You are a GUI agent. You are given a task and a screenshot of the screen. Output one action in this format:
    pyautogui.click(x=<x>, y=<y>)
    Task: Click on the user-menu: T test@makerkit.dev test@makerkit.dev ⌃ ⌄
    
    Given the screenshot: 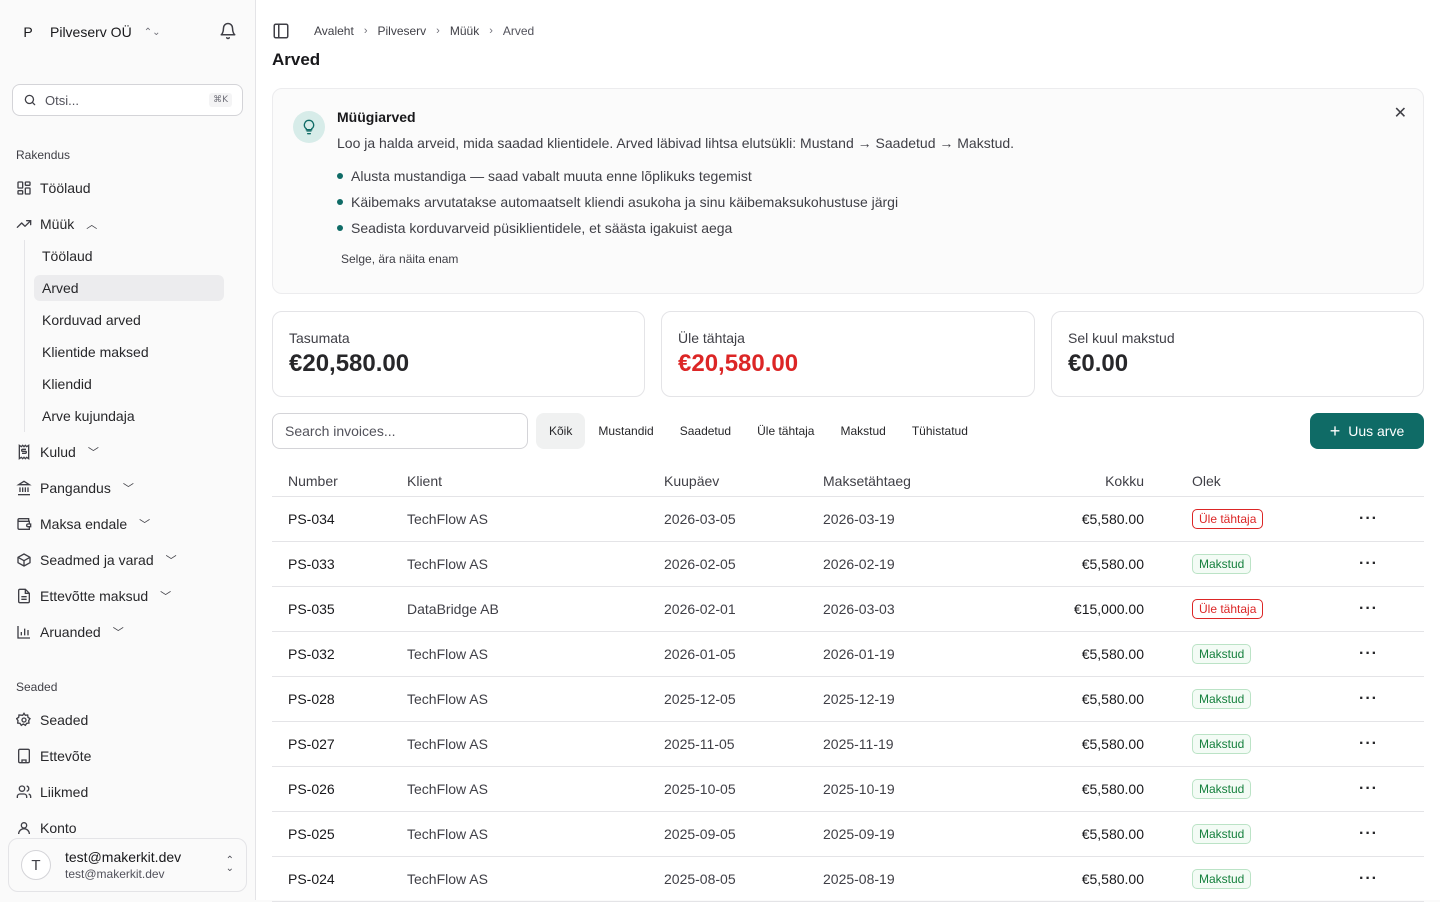 What is the action you would take?
    pyautogui.click(x=127, y=865)
    